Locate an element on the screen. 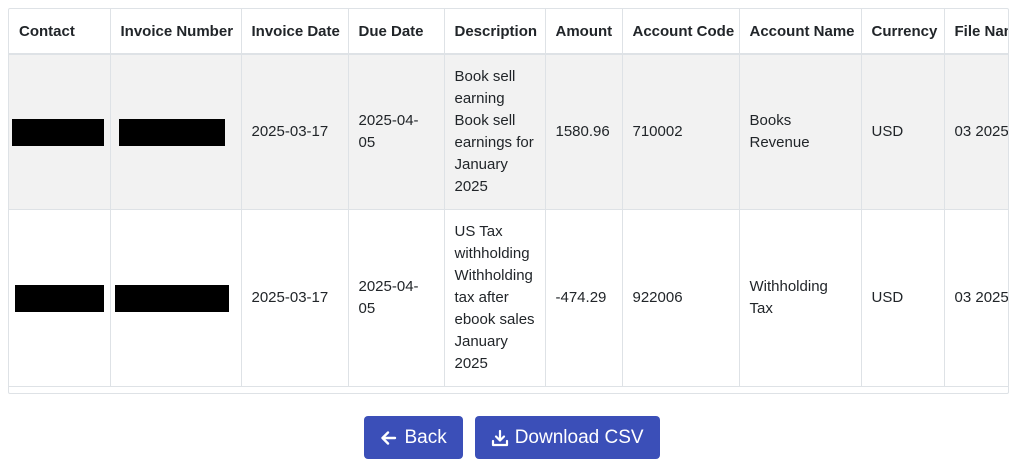 The image size is (1024, 464). account-code-cell: 922006 is located at coordinates (681, 298).